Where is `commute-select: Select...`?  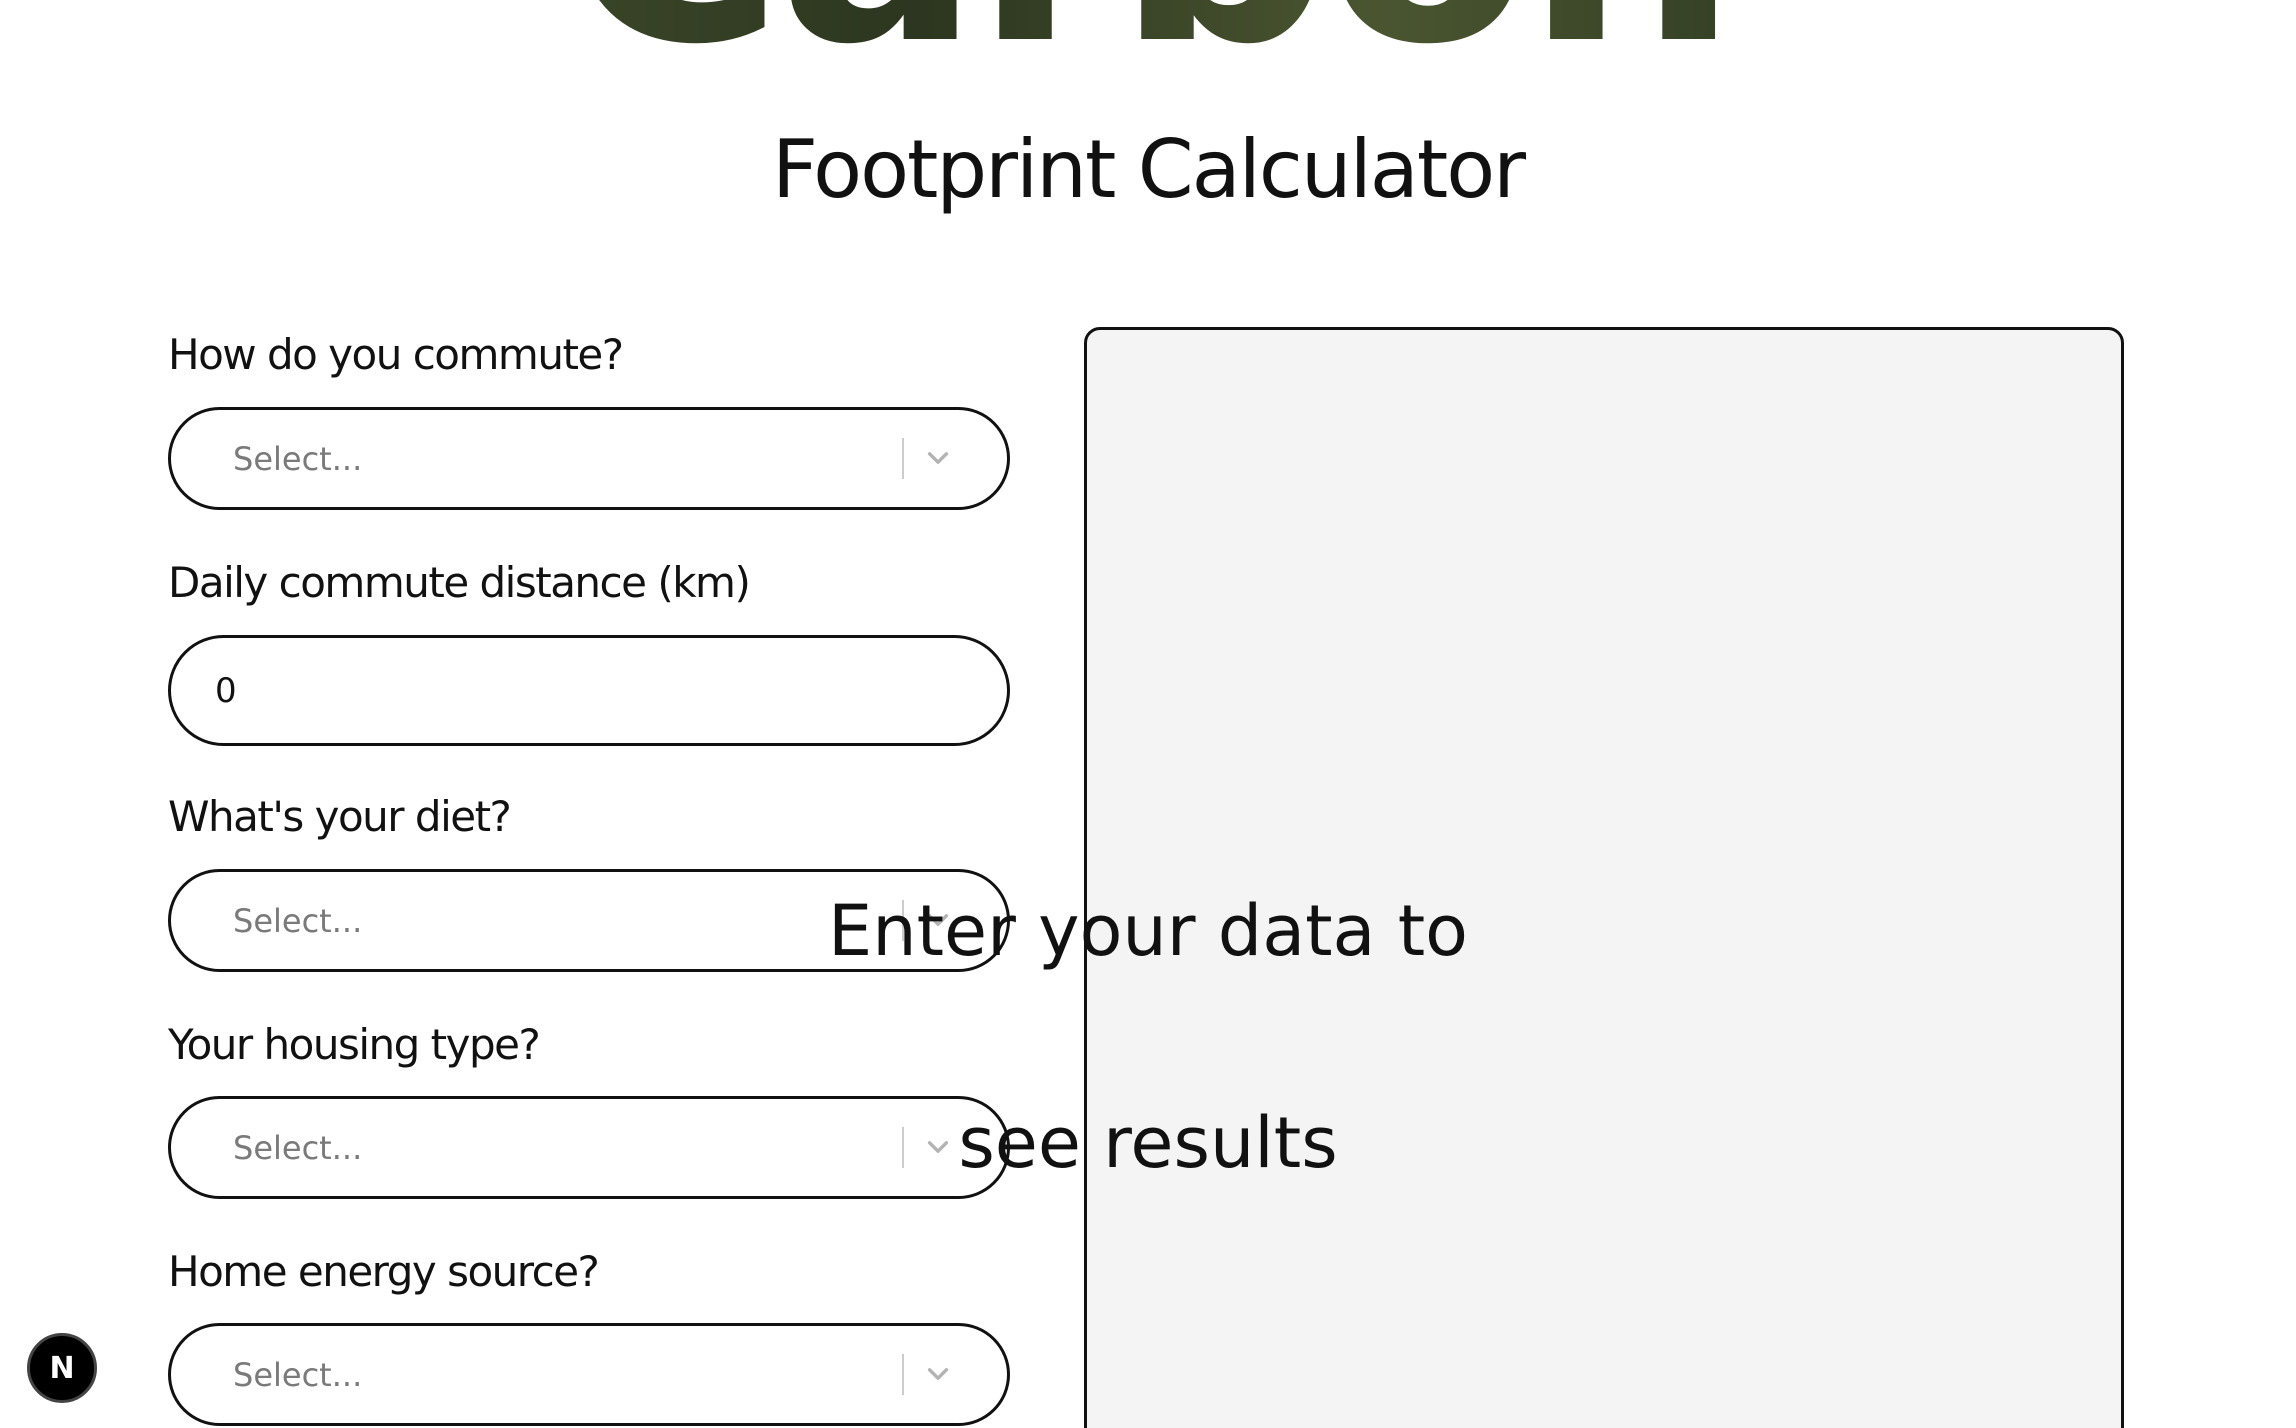 commute-select: Select... is located at coordinates (589, 458).